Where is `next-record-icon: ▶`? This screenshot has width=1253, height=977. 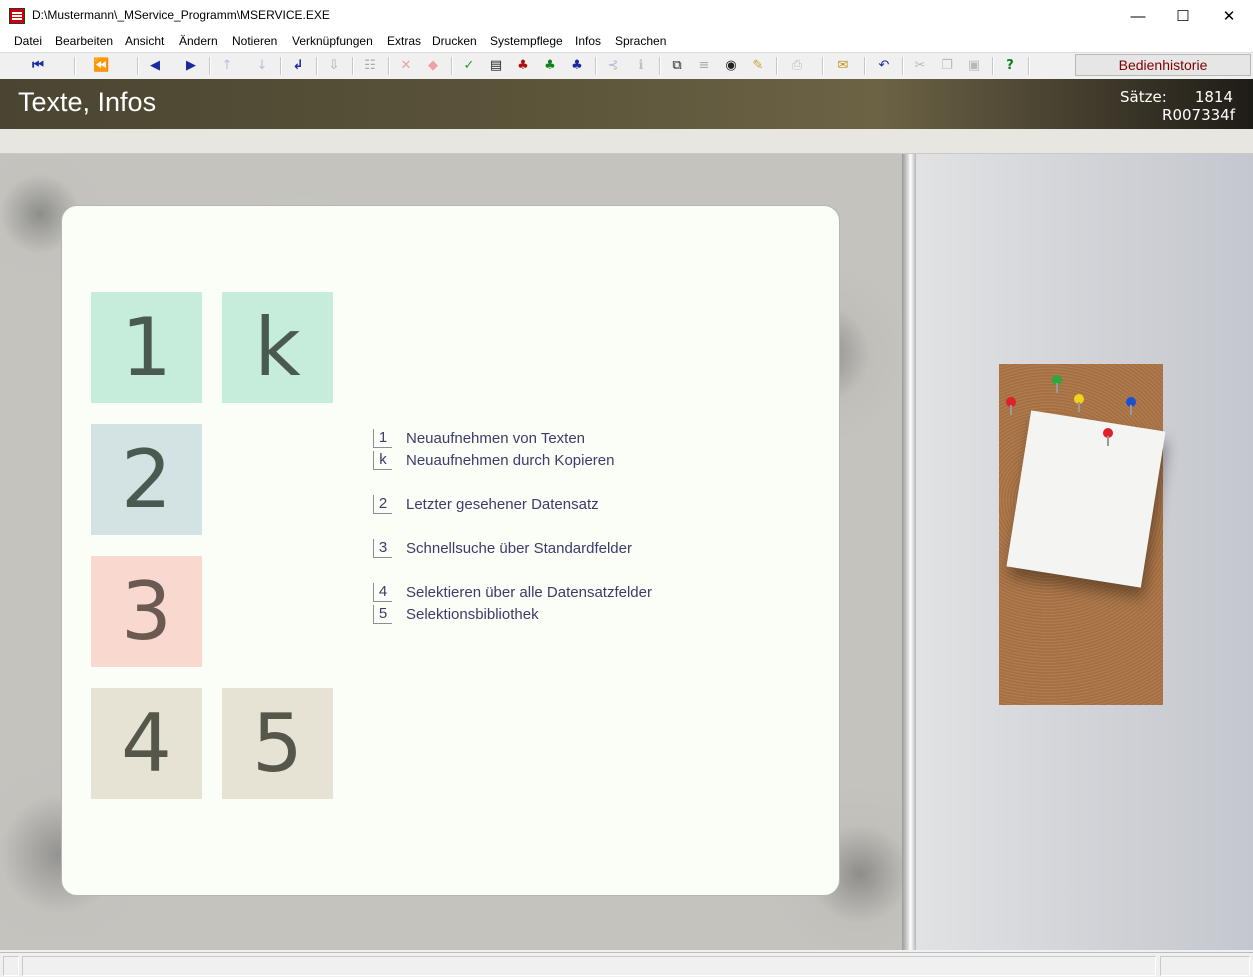 next-record-icon: ▶ is located at coordinates (191, 66).